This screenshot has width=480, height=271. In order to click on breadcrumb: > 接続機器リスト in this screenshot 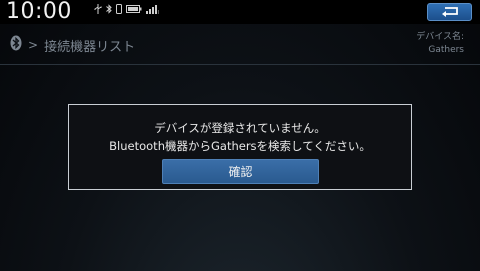, I will do `click(72, 45)`.